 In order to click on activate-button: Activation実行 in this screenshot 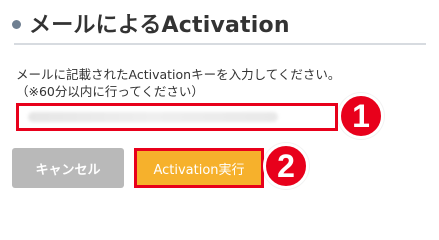, I will do `click(199, 168)`.